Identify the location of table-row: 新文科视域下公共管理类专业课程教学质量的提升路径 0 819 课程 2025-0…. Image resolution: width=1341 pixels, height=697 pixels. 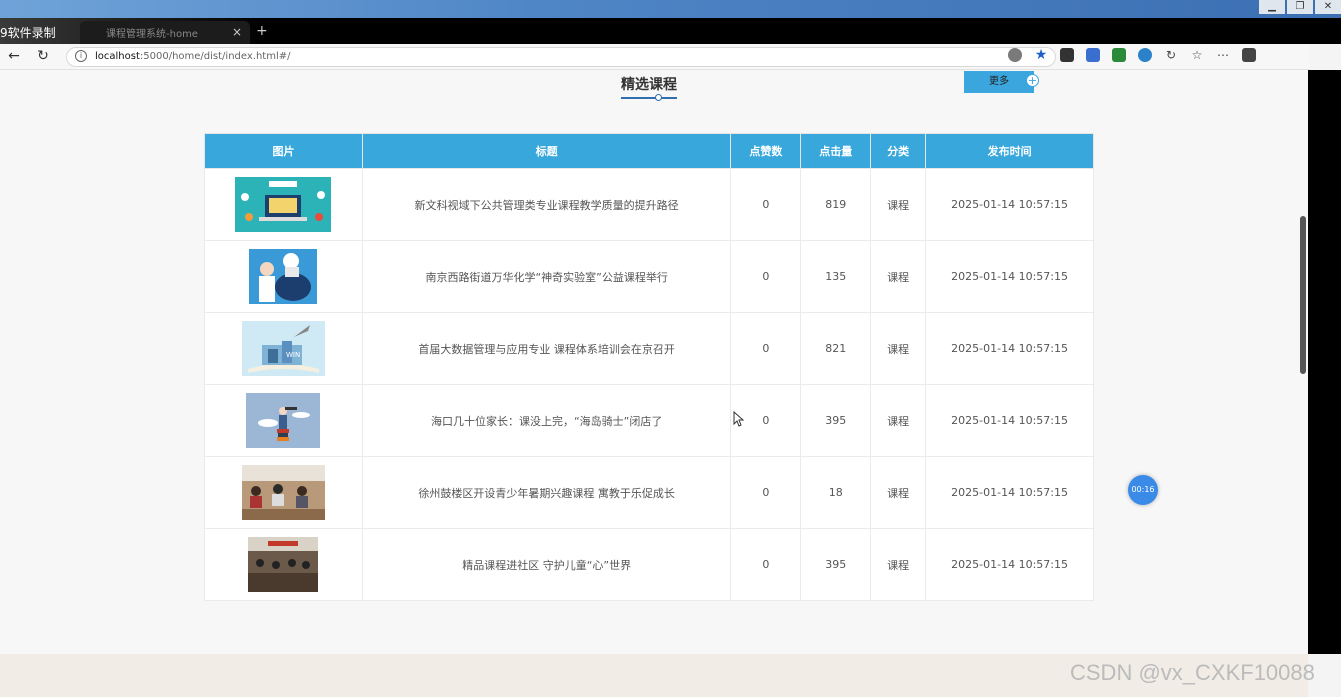
(649, 204).